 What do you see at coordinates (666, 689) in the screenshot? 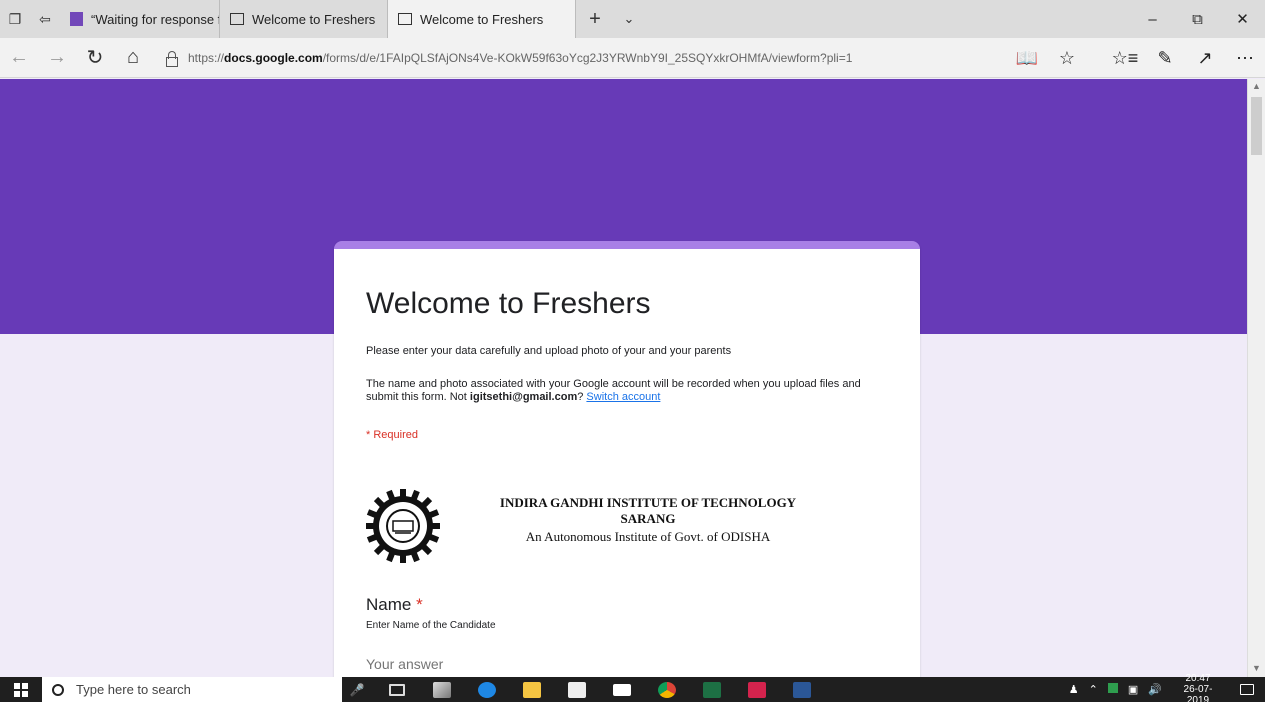
I see `chrome-icon` at bounding box center [666, 689].